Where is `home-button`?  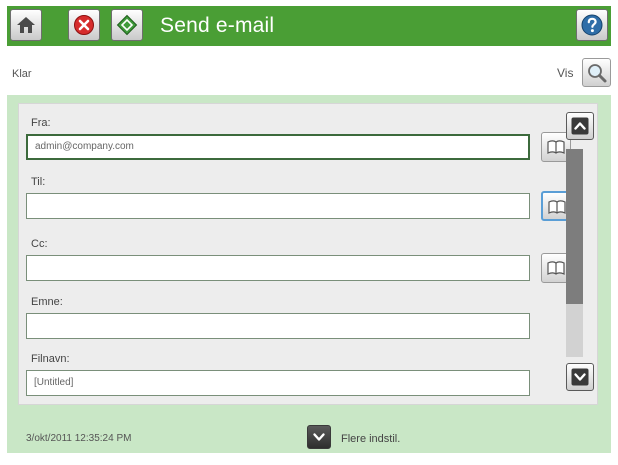
home-button is located at coordinates (26, 25).